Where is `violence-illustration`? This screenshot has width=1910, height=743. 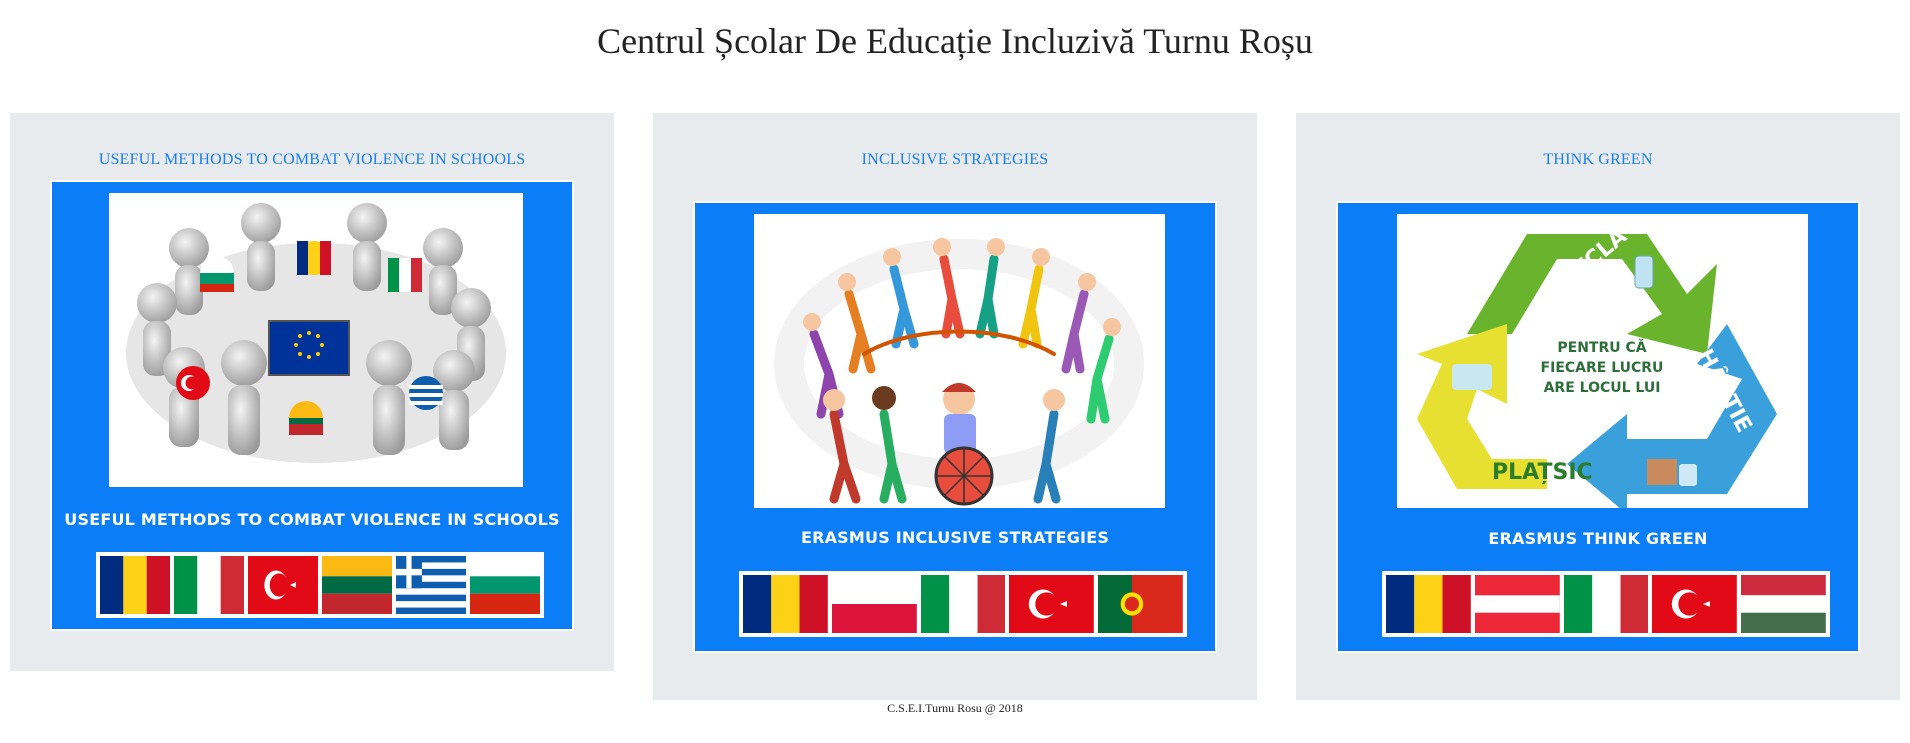 violence-illustration is located at coordinates (316, 340).